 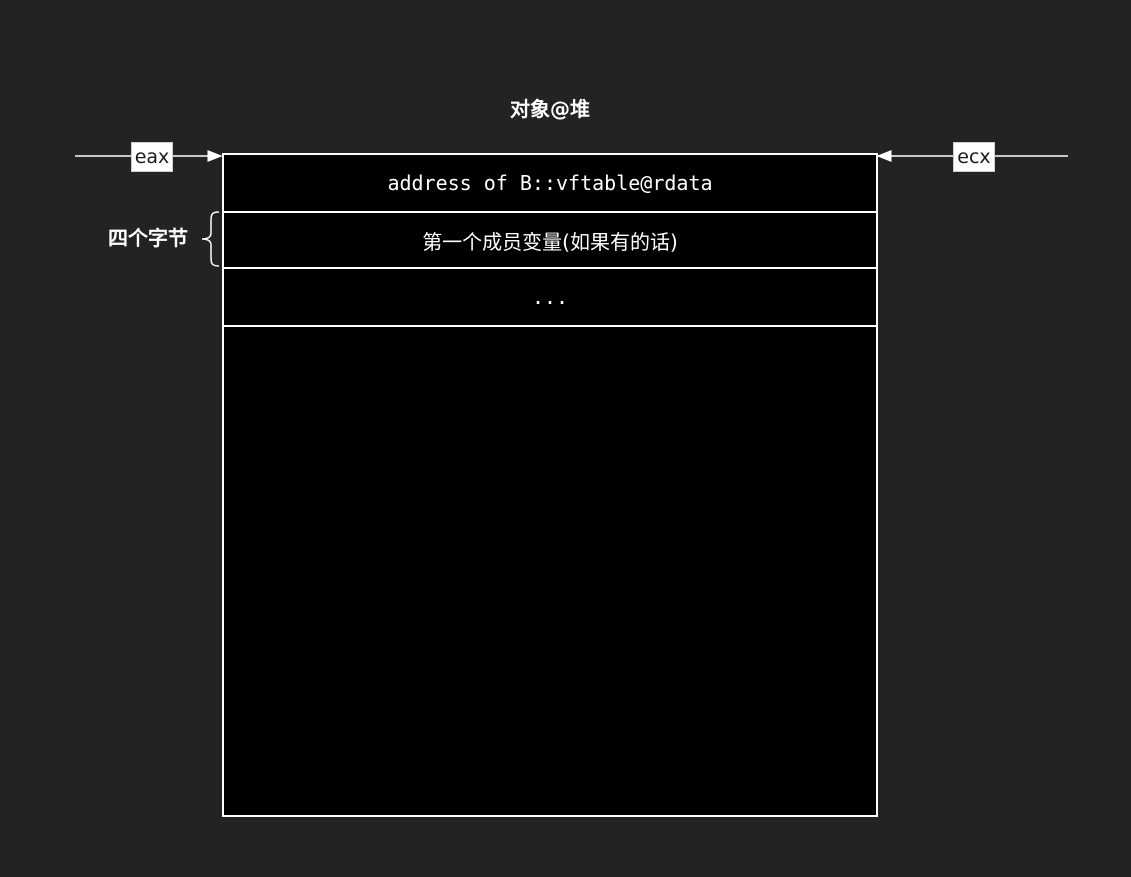 What do you see at coordinates (974, 157) in the screenshot?
I see `ecx-register-label: ecx` at bounding box center [974, 157].